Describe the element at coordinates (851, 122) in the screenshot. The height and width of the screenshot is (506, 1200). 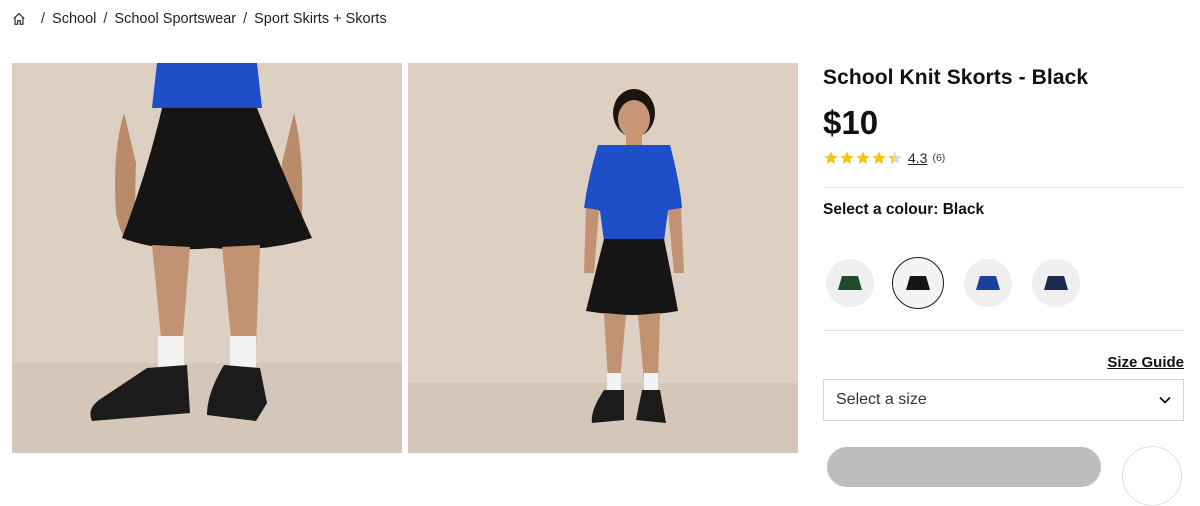
I see `product-price: $10` at that location.